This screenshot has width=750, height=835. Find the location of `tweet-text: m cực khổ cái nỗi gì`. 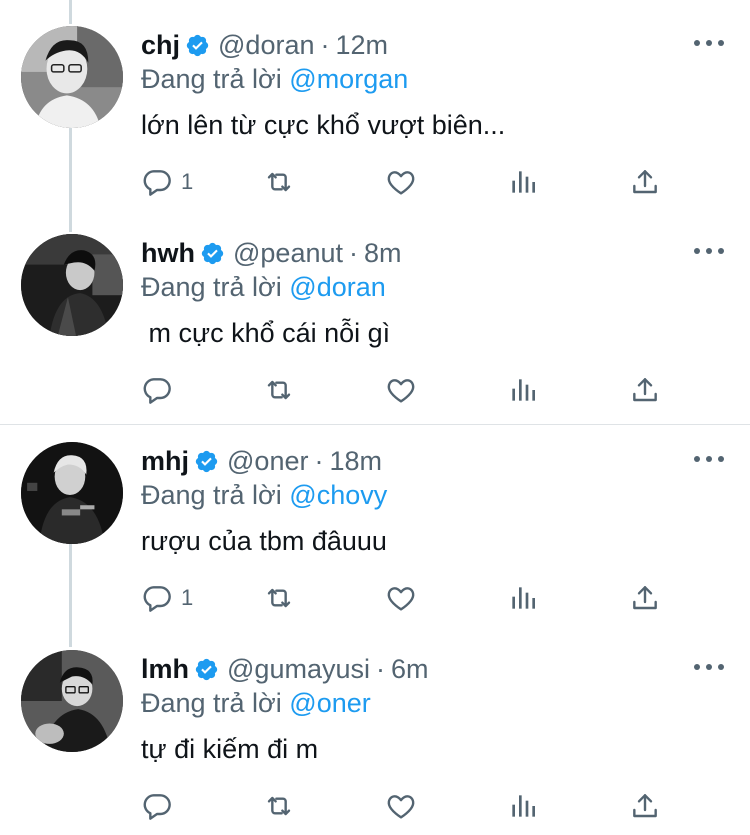

tweet-text: m cực khổ cái nỗi gì is located at coordinates (266, 333).